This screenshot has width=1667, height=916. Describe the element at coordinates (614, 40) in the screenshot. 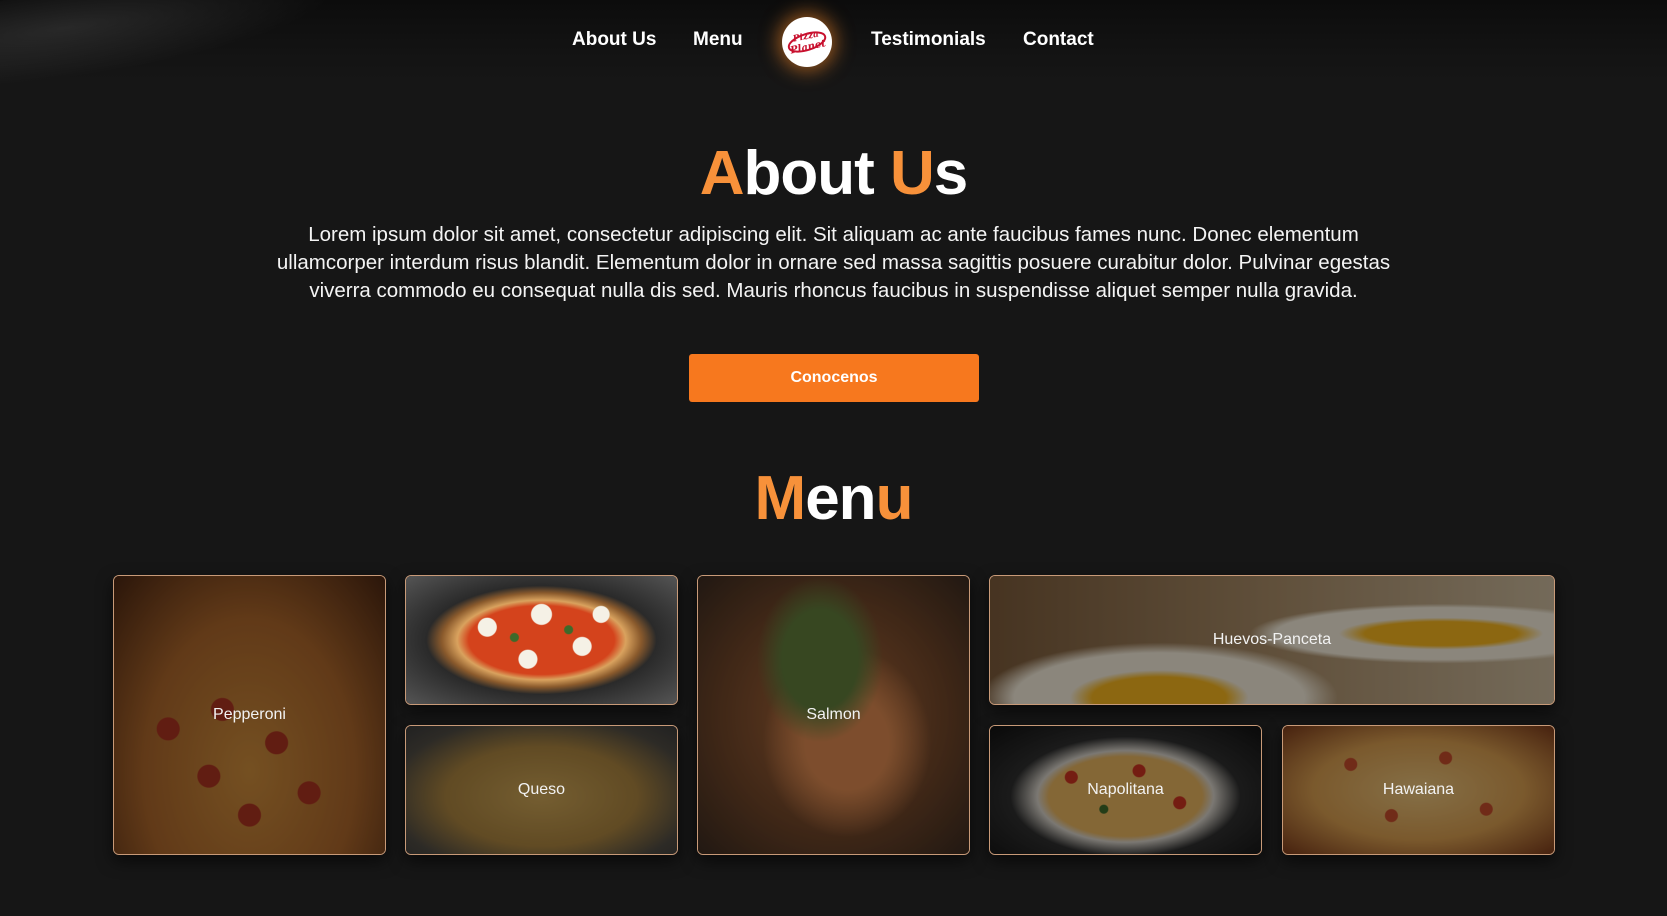

I see `nav-link-about-us: About Us` at that location.